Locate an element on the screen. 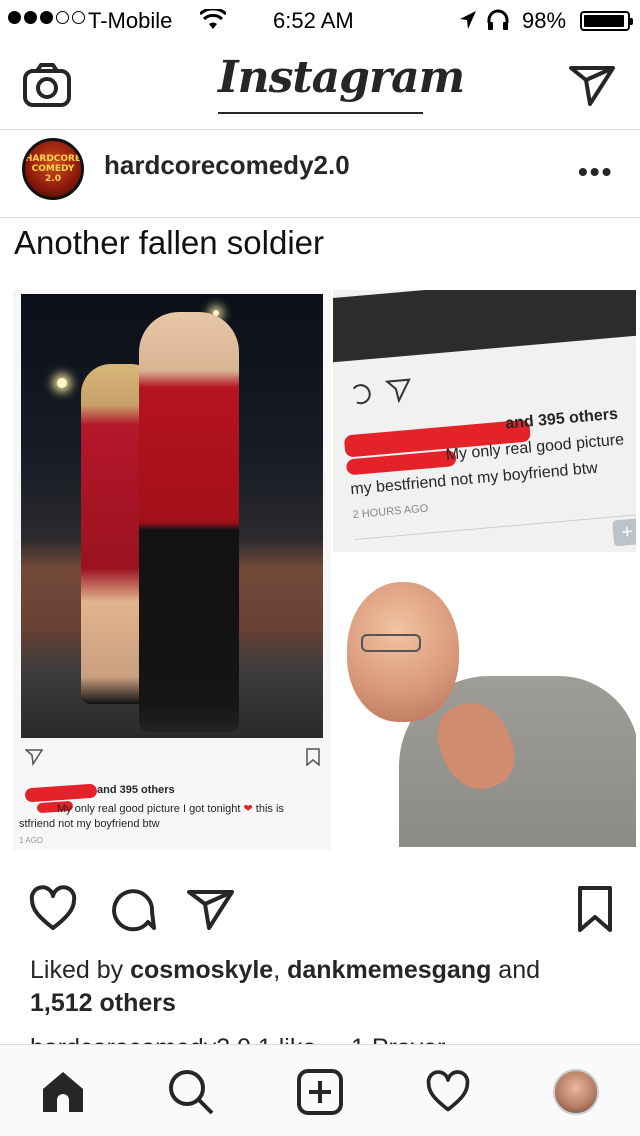  battery-icon is located at coordinates (606, 21).